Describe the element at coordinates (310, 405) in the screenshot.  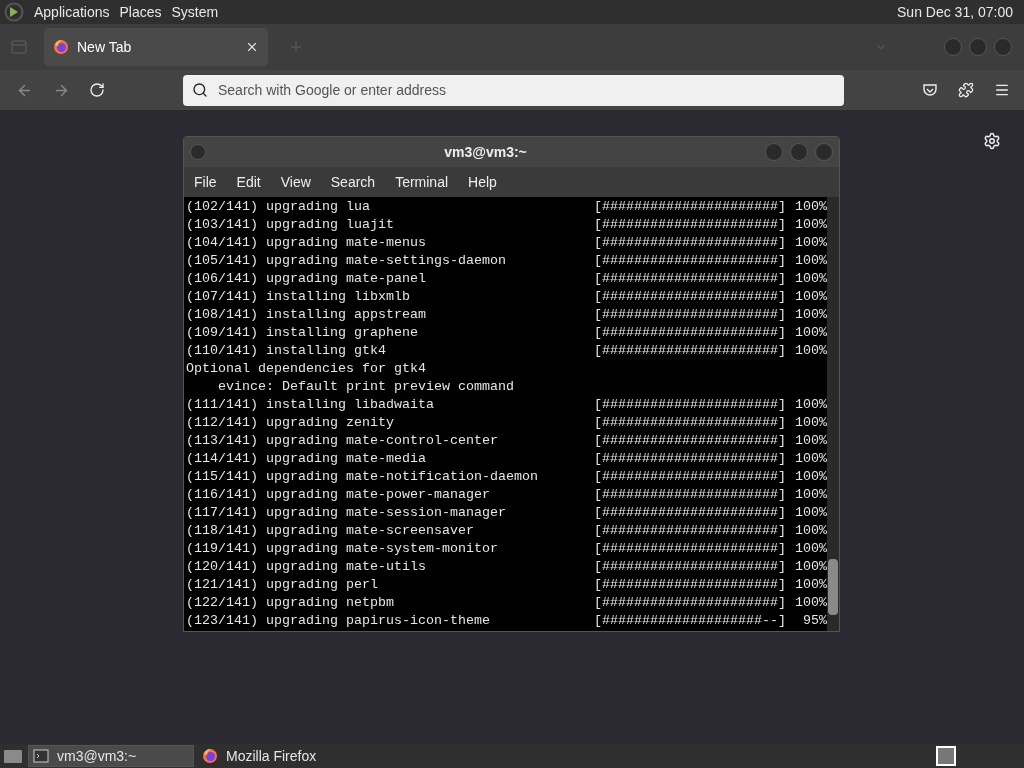
I see `terminal-line: (111/141) installing libadwaita` at that location.